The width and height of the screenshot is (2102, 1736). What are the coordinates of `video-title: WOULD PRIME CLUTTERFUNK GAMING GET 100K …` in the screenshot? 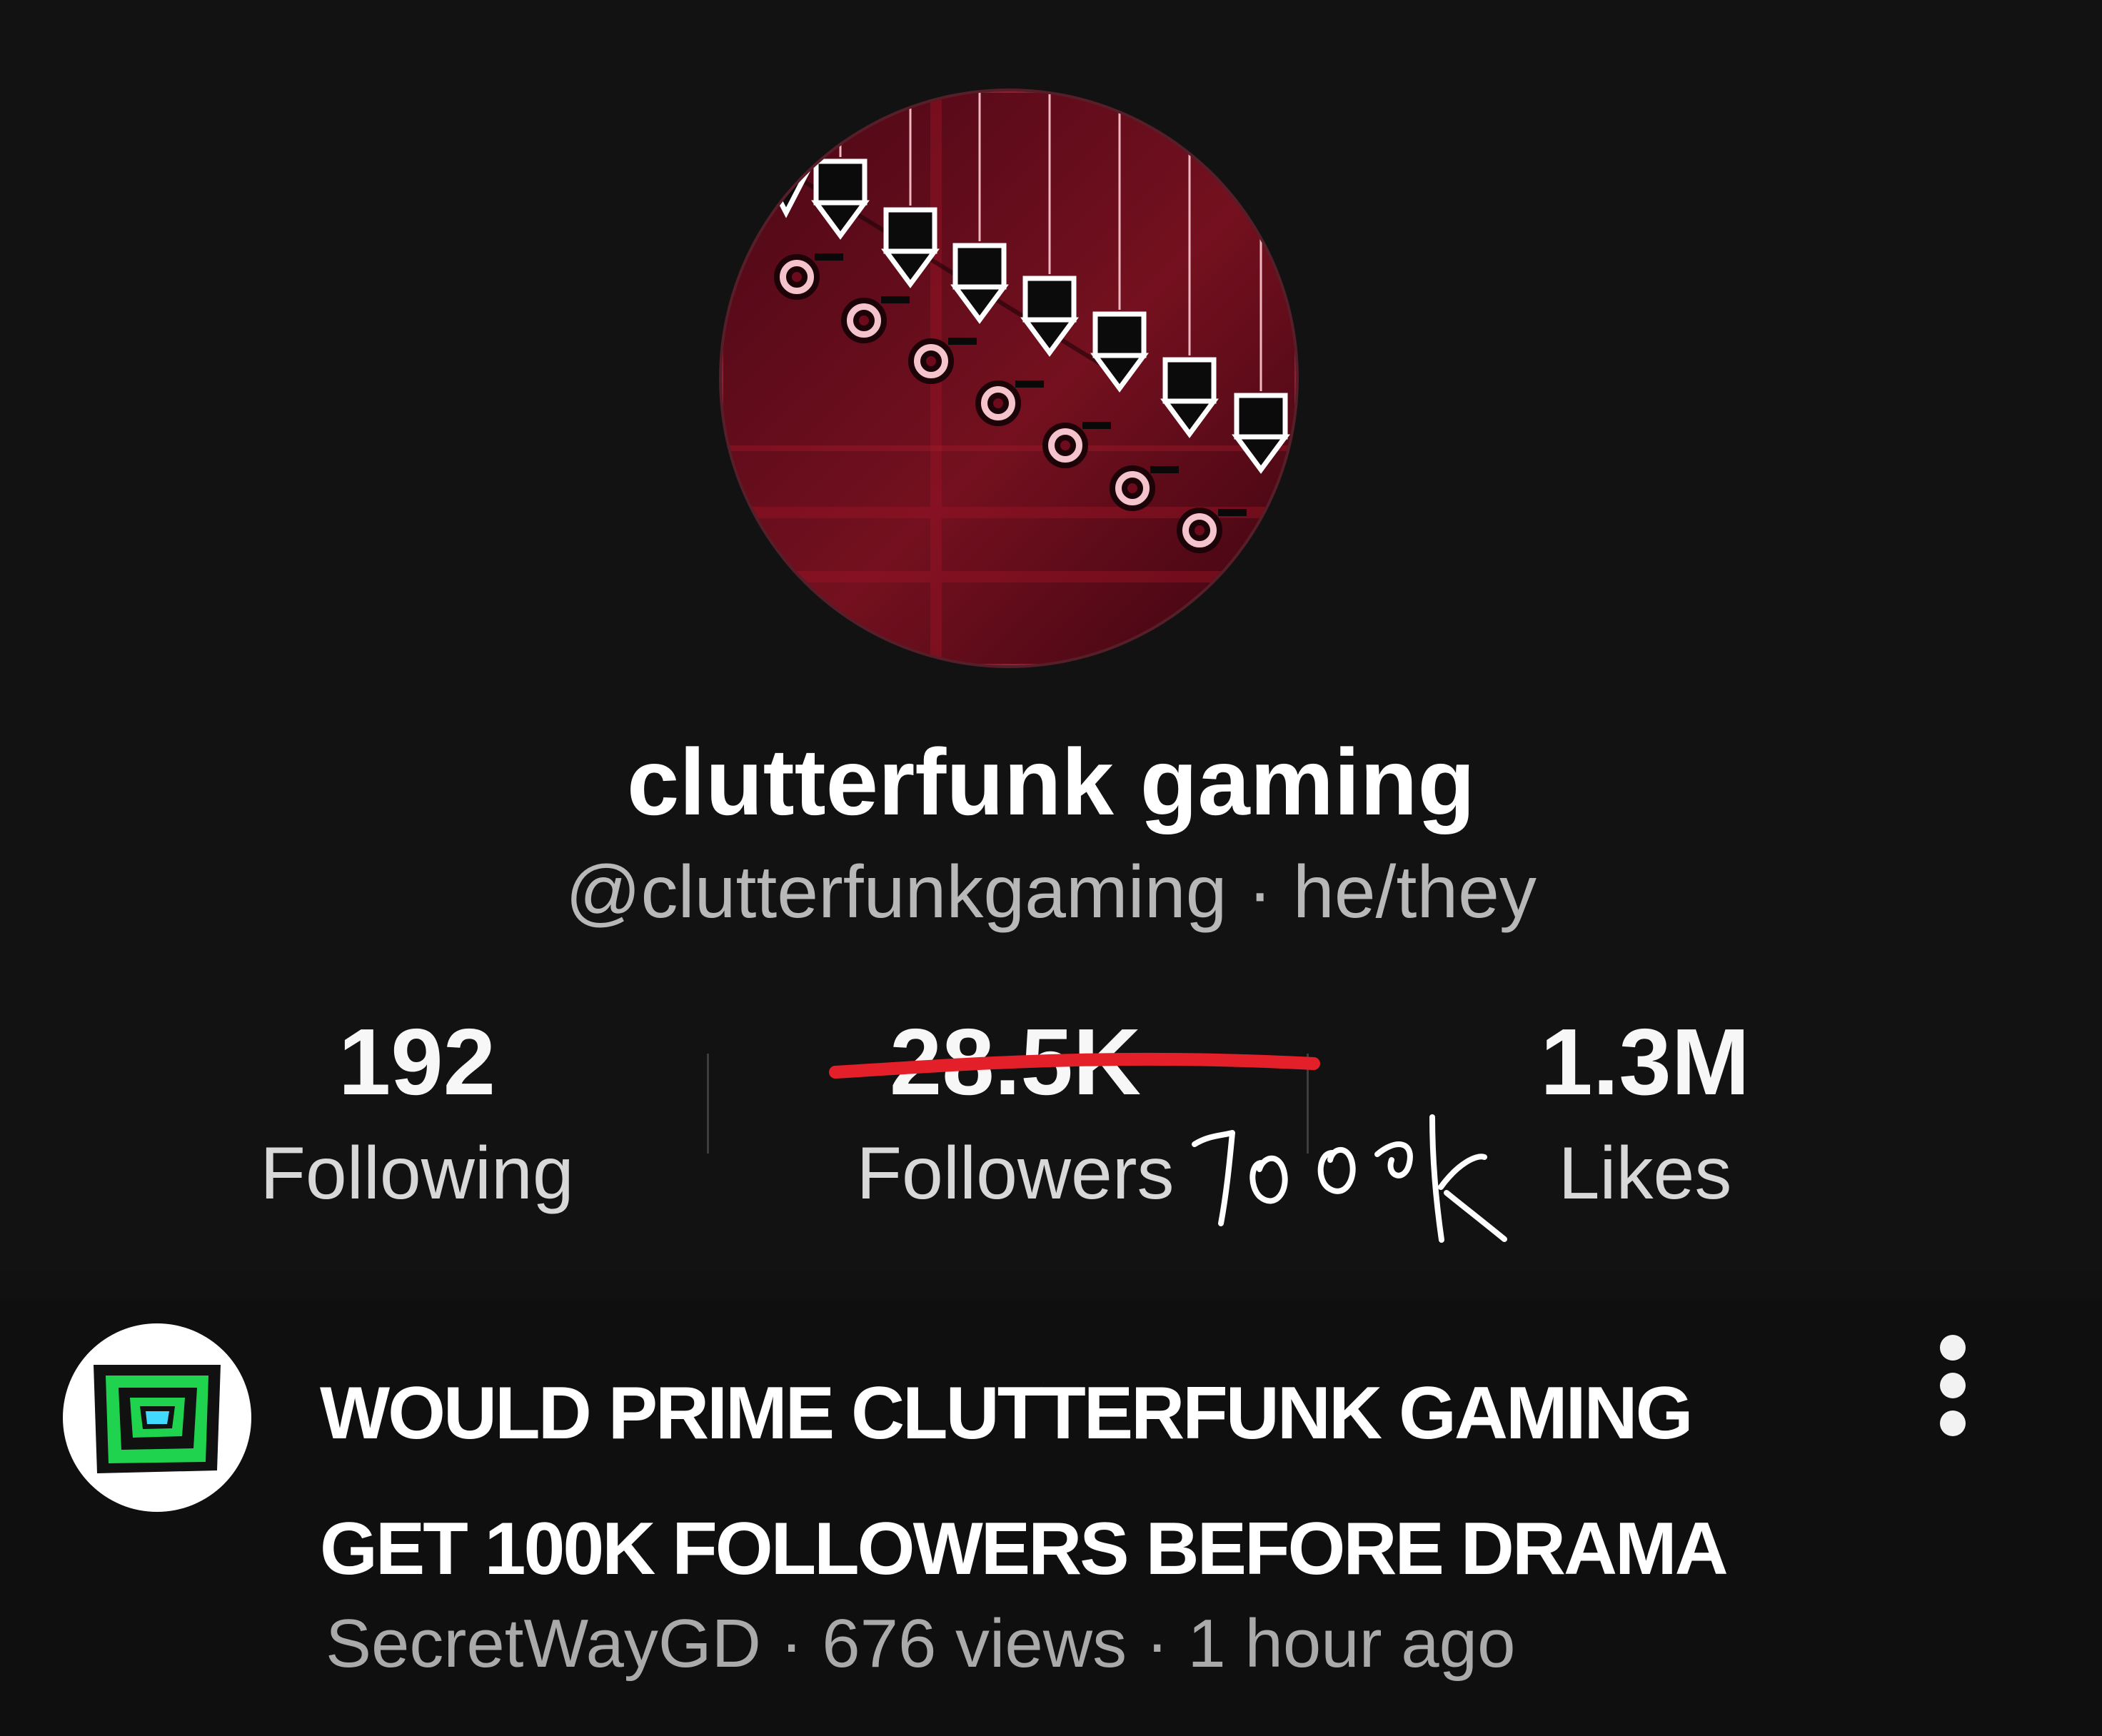 It's located at (1123, 1481).